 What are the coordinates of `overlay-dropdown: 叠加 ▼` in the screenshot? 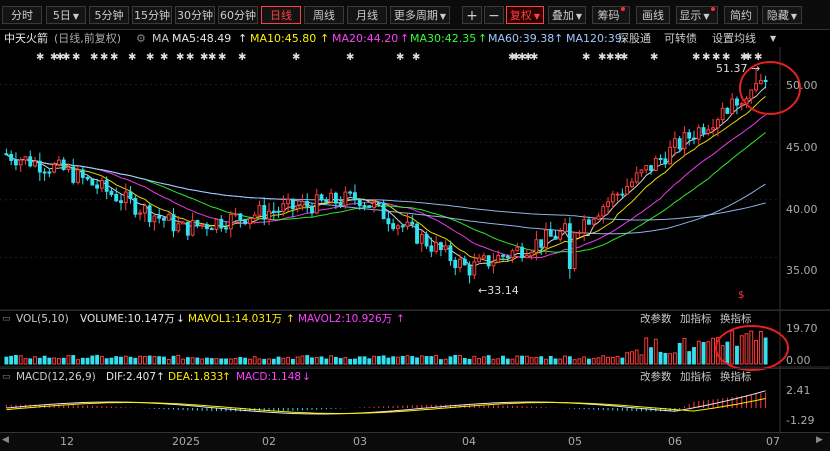 It's located at (567, 15).